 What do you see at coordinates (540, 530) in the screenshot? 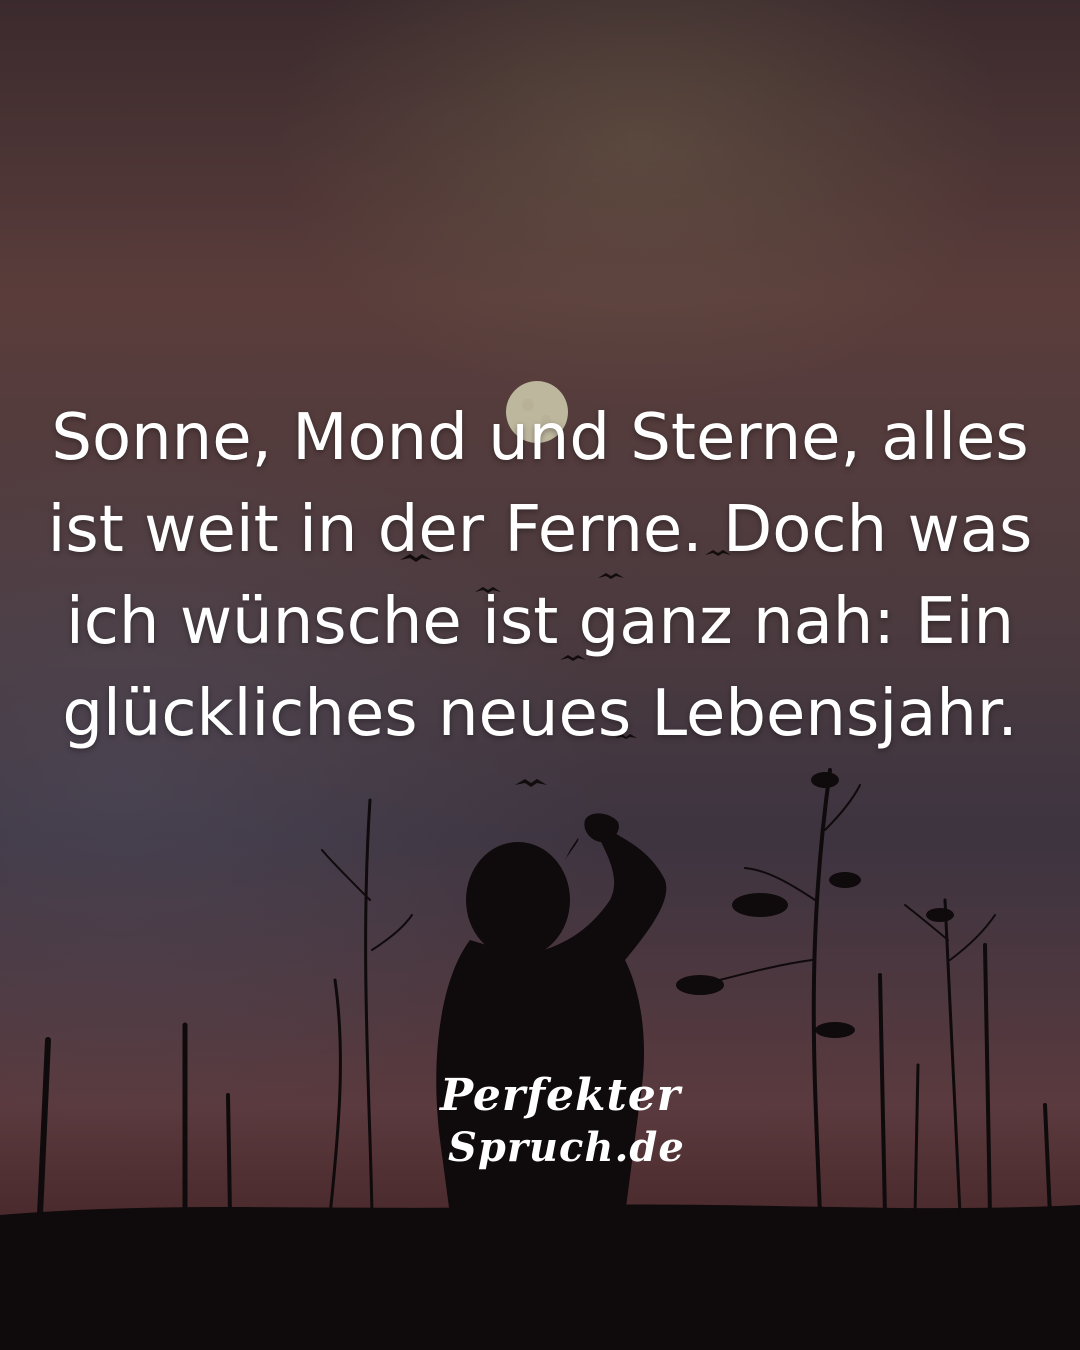
I see `quote-line: ist weit in der Ferne. Doch was` at bounding box center [540, 530].